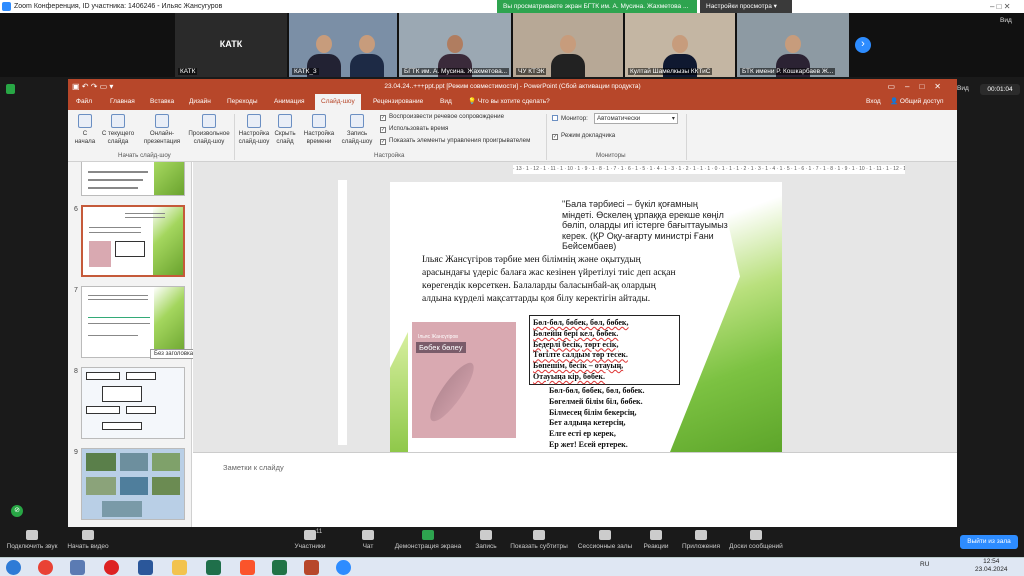  Describe the element at coordinates (756, 535) in the screenshot. I see `whiteboard-icon` at that location.